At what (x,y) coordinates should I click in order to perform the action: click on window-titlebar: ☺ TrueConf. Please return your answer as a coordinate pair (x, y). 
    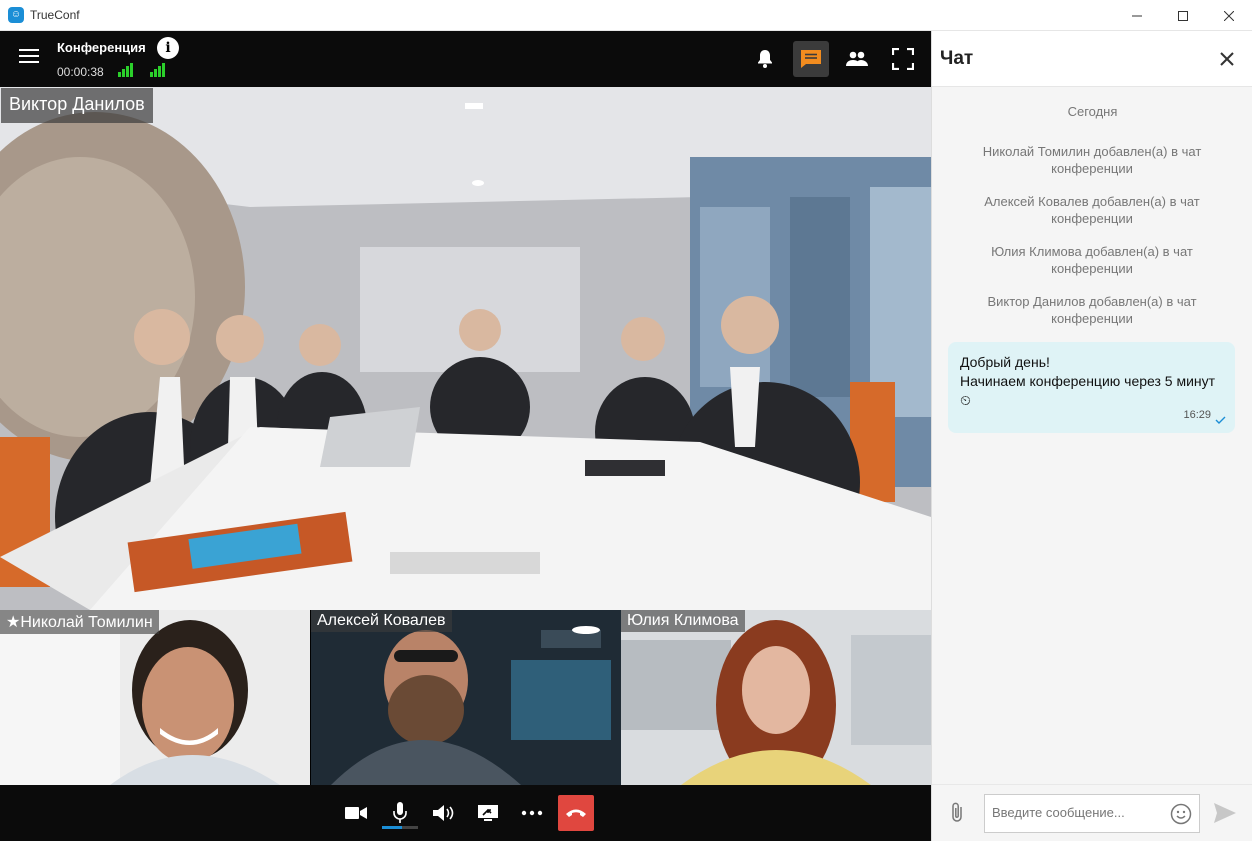
    Looking at the image, I should click on (626, 15).